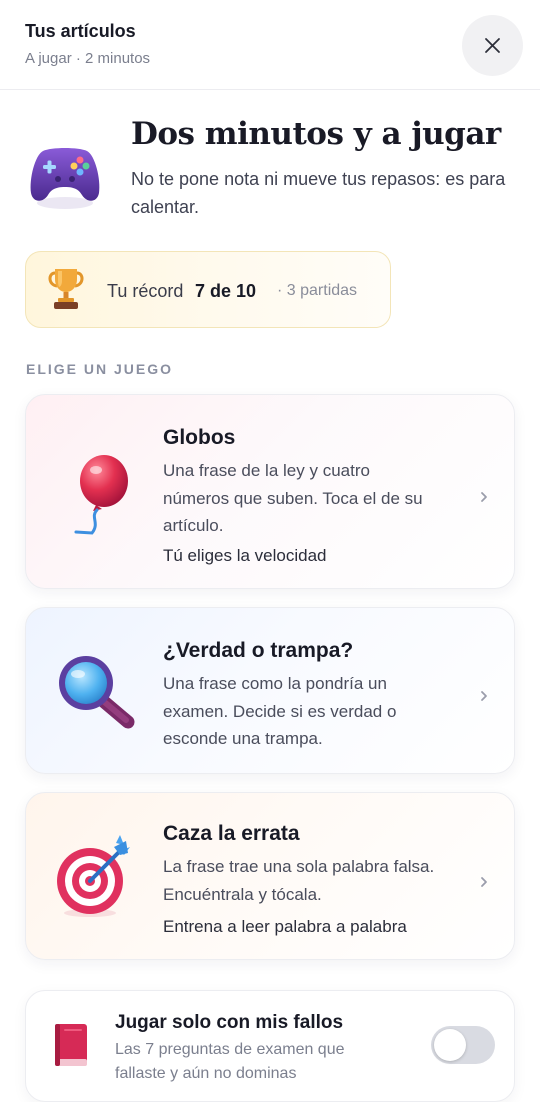 This screenshot has width=540, height=1102. What do you see at coordinates (231, 833) in the screenshot?
I see `card-title: Caza la errata` at bounding box center [231, 833].